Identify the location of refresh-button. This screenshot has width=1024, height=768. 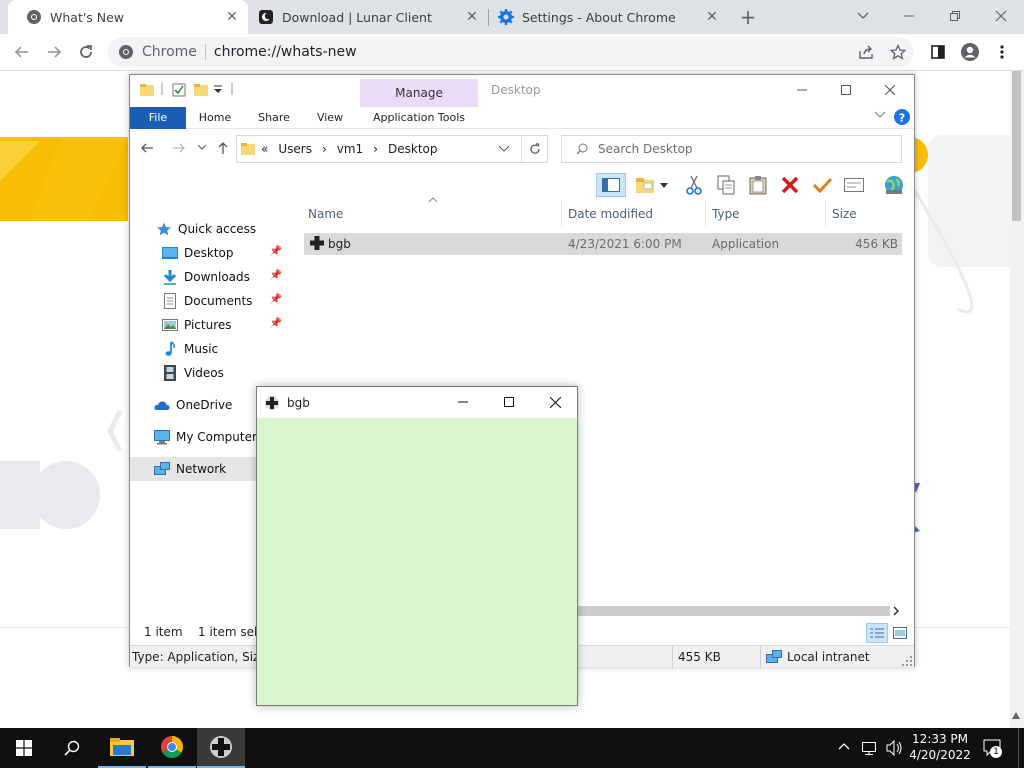
(534, 149).